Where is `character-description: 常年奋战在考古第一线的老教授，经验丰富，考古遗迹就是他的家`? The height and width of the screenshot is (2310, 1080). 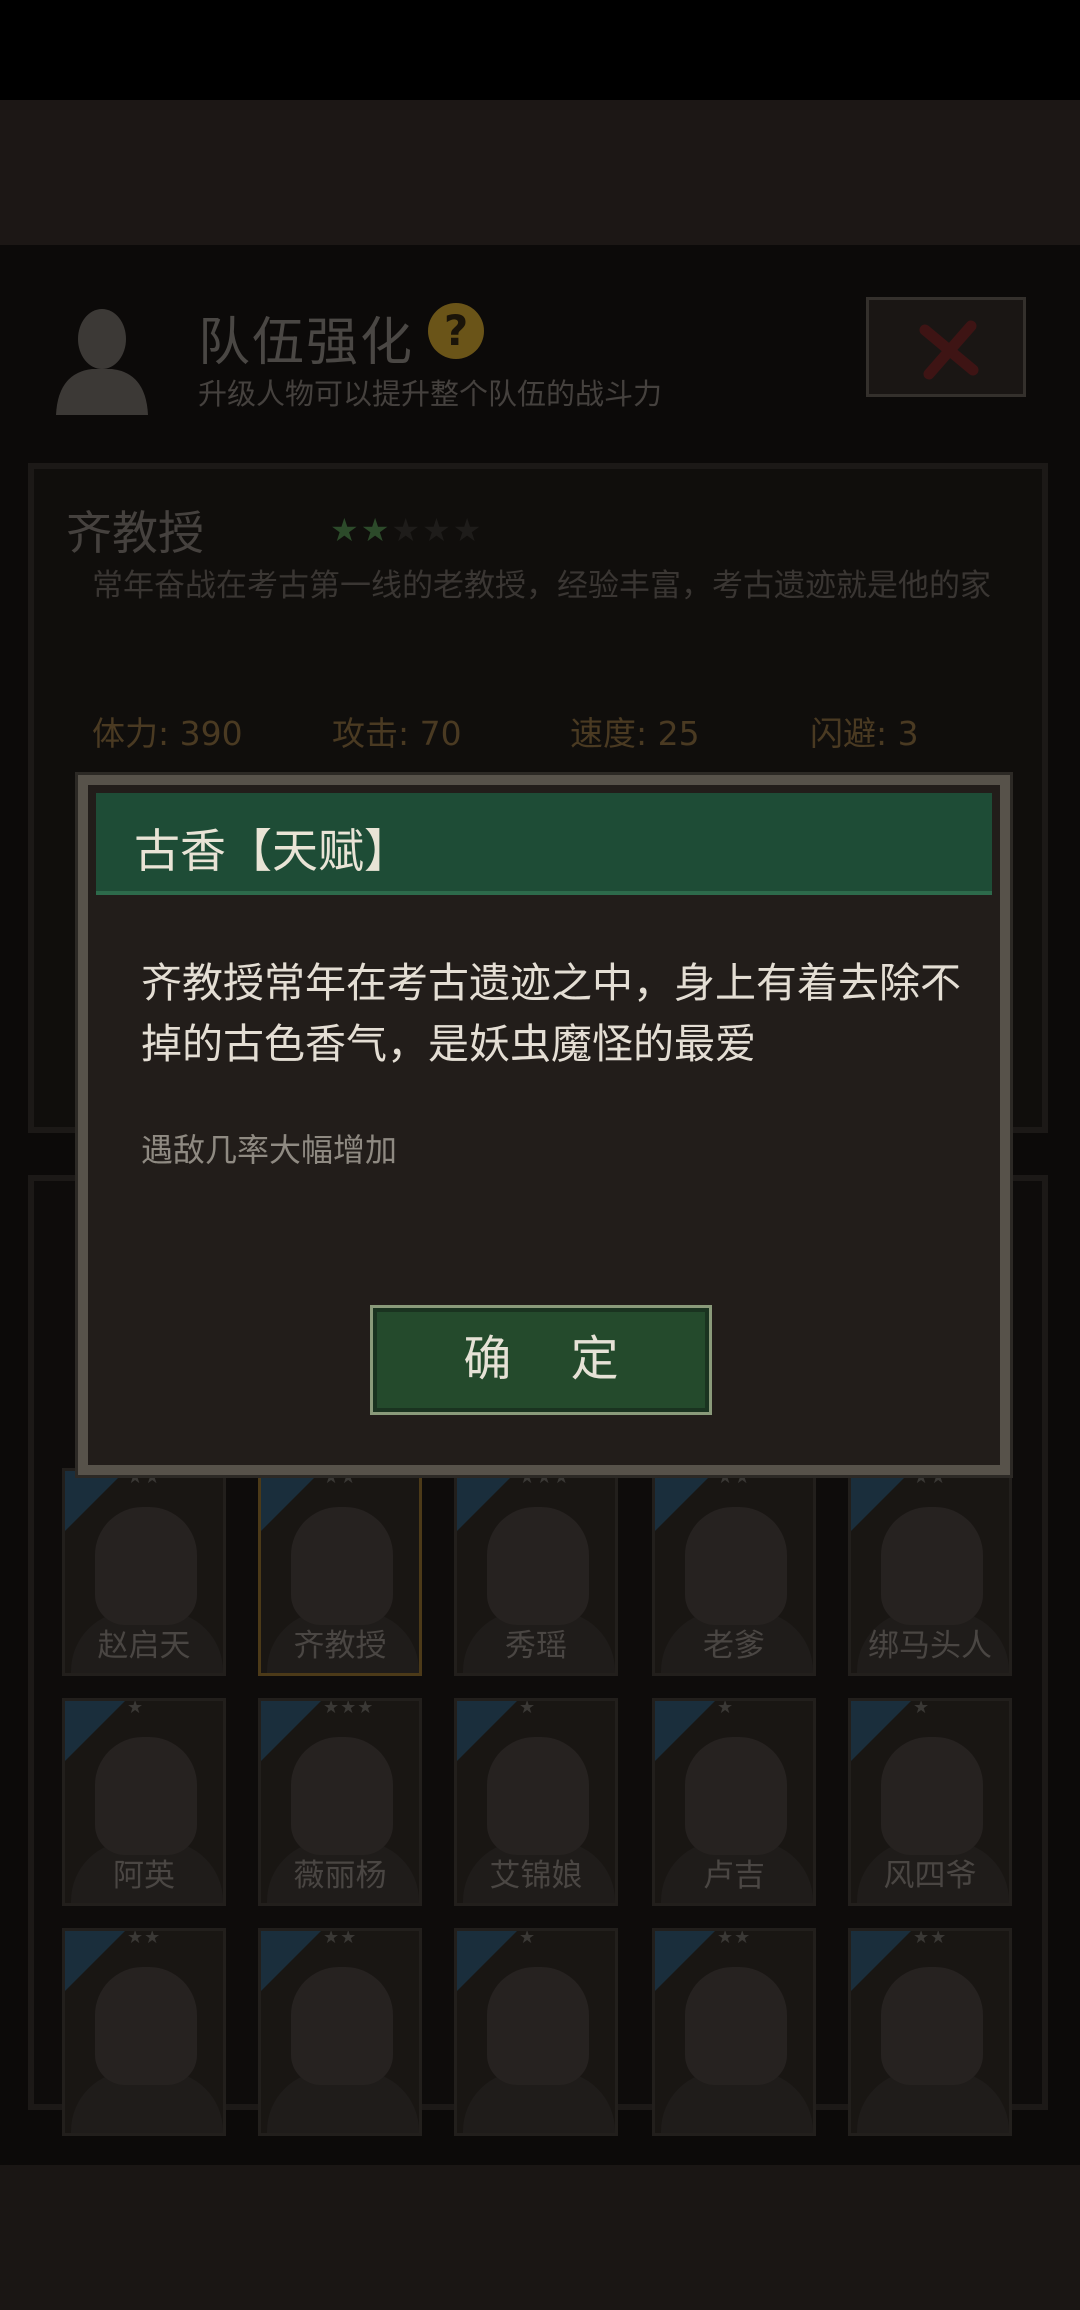 character-description: 常年奋战在考古第一线的老教授，经验丰富，考古遗迹就是他的家 is located at coordinates (541, 586).